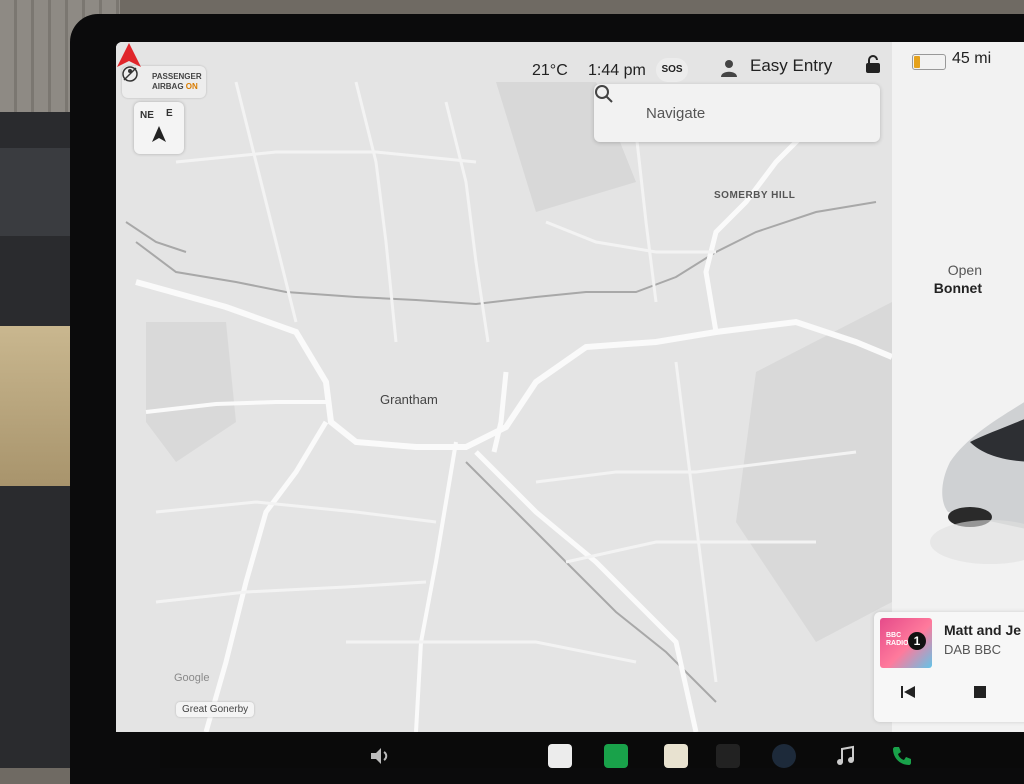  I want to click on lock-icon, so click(873, 64).